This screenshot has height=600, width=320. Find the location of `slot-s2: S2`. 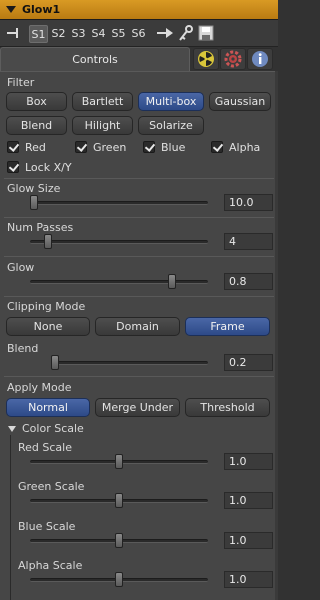

slot-s2: S2 is located at coordinates (58, 34).